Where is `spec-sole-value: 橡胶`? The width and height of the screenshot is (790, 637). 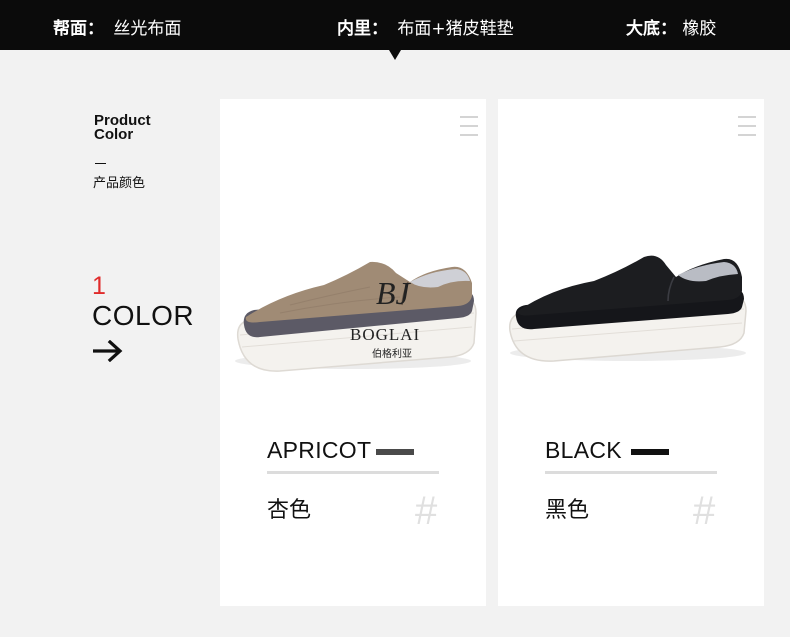 spec-sole-value: 橡胶 is located at coordinates (699, 29).